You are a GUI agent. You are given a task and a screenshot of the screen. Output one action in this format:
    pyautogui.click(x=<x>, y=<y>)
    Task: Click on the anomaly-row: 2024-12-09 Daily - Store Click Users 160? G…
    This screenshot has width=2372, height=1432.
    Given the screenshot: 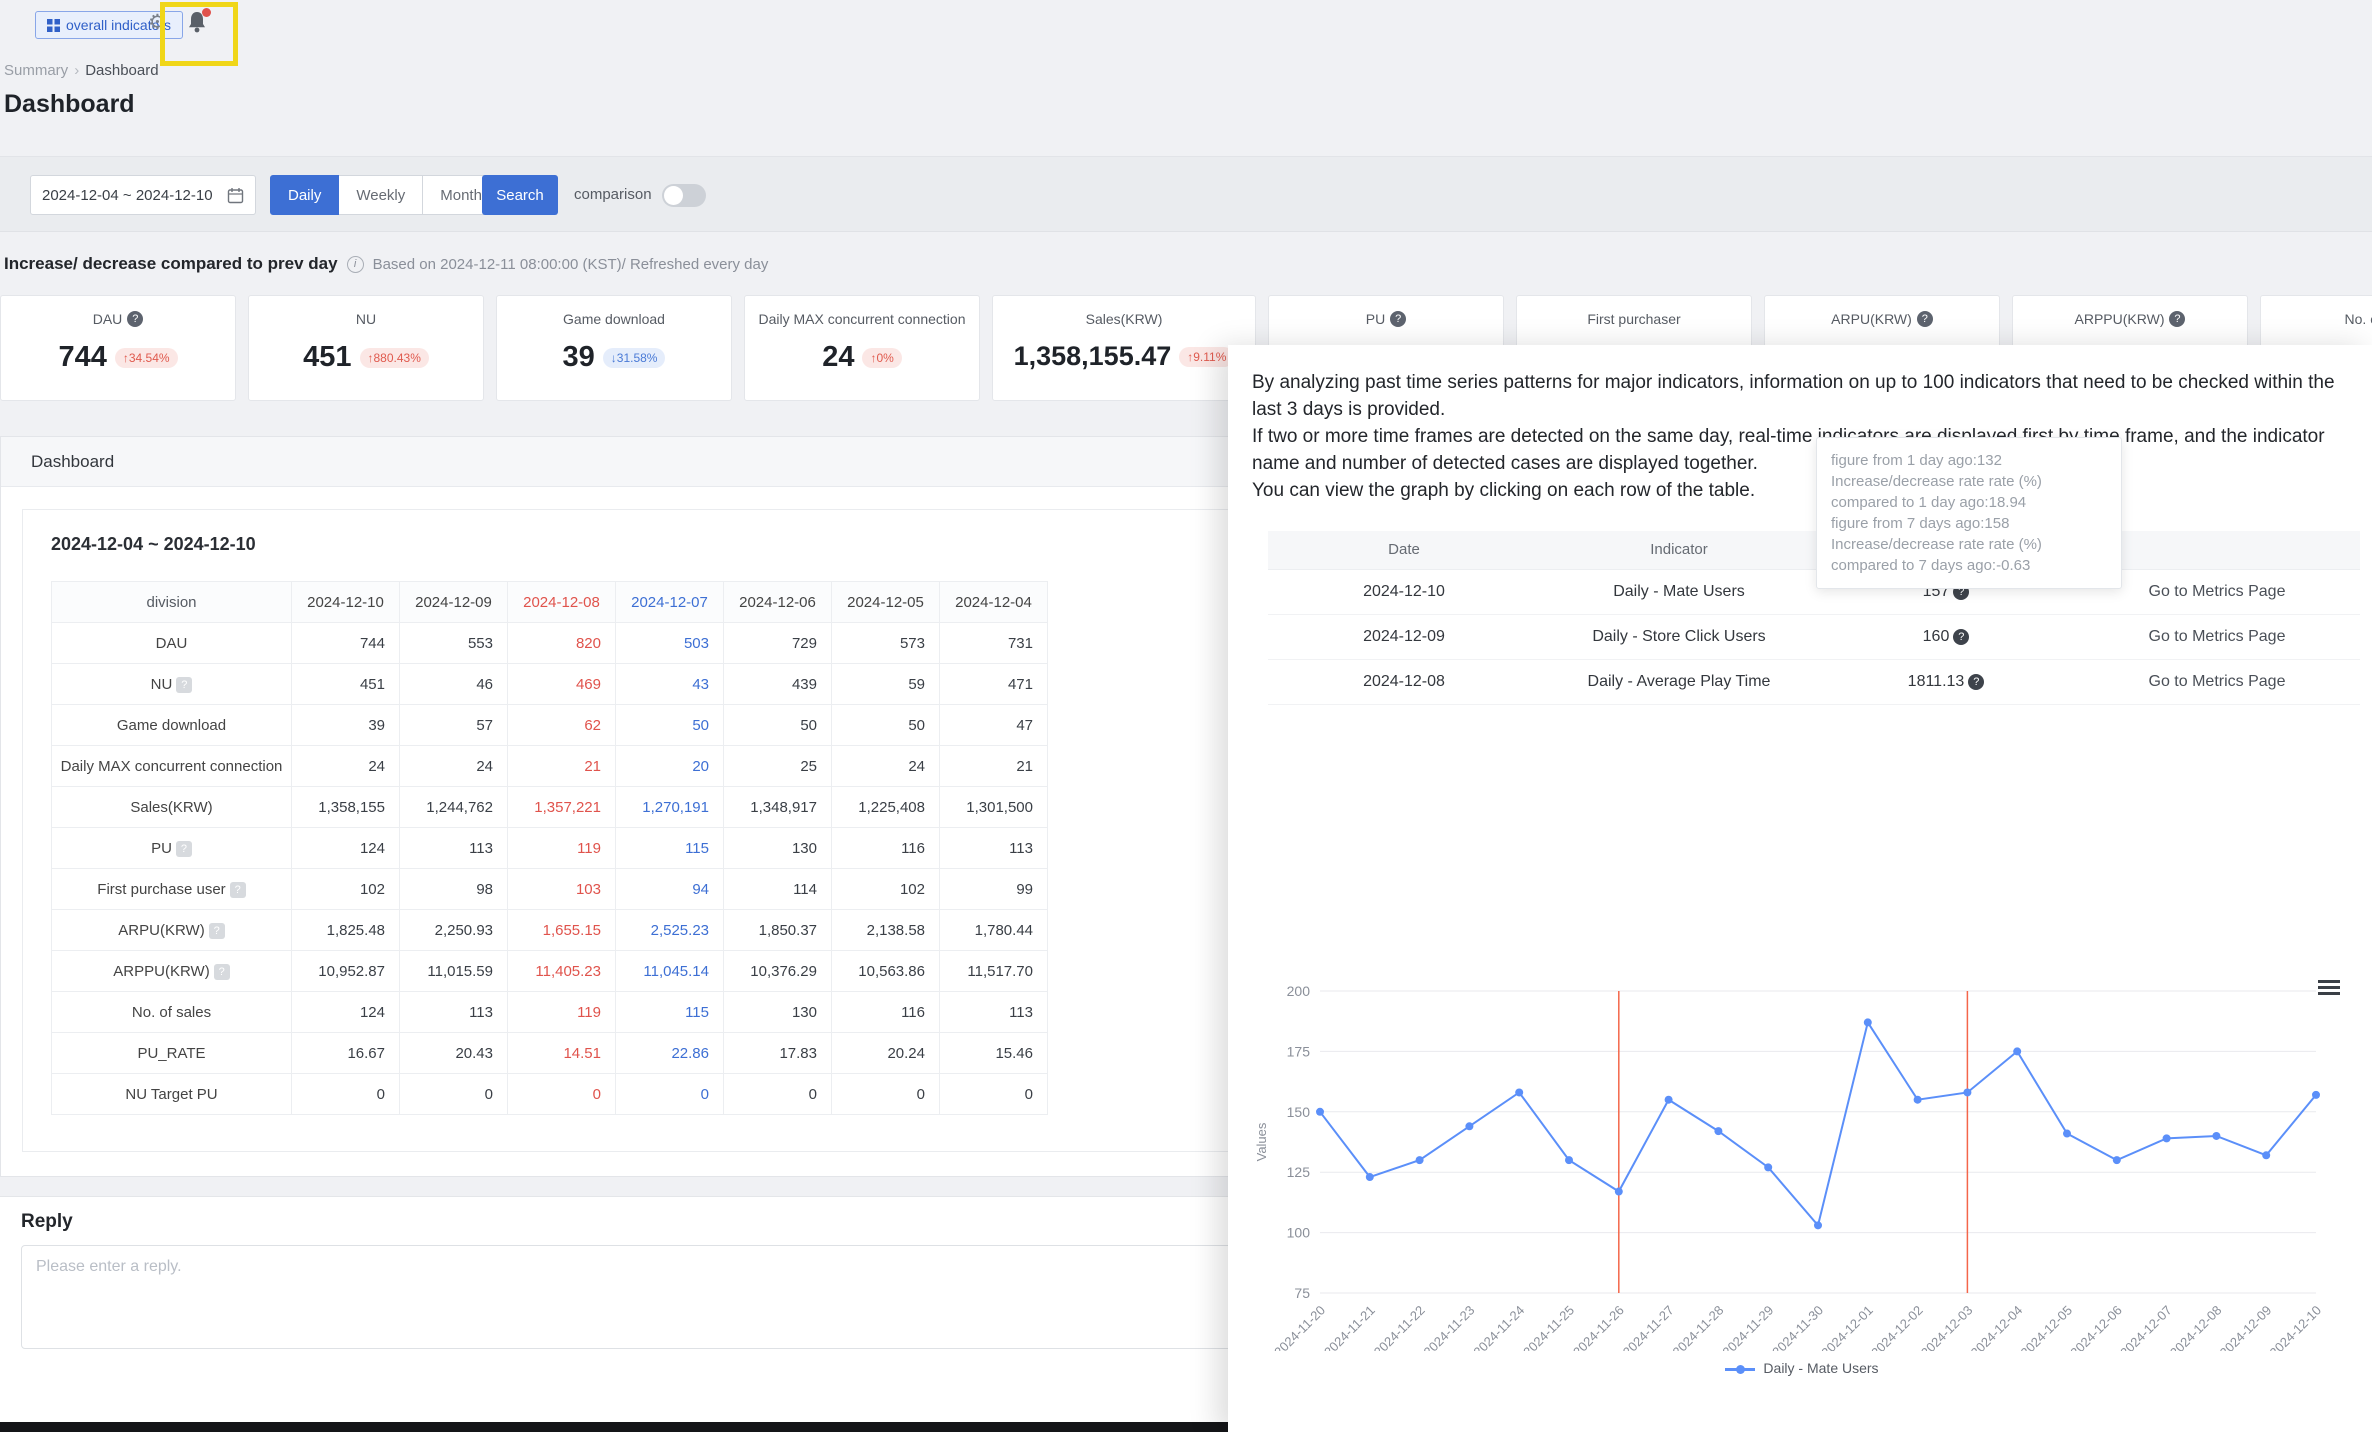 What is the action you would take?
    pyautogui.click(x=1814, y=637)
    